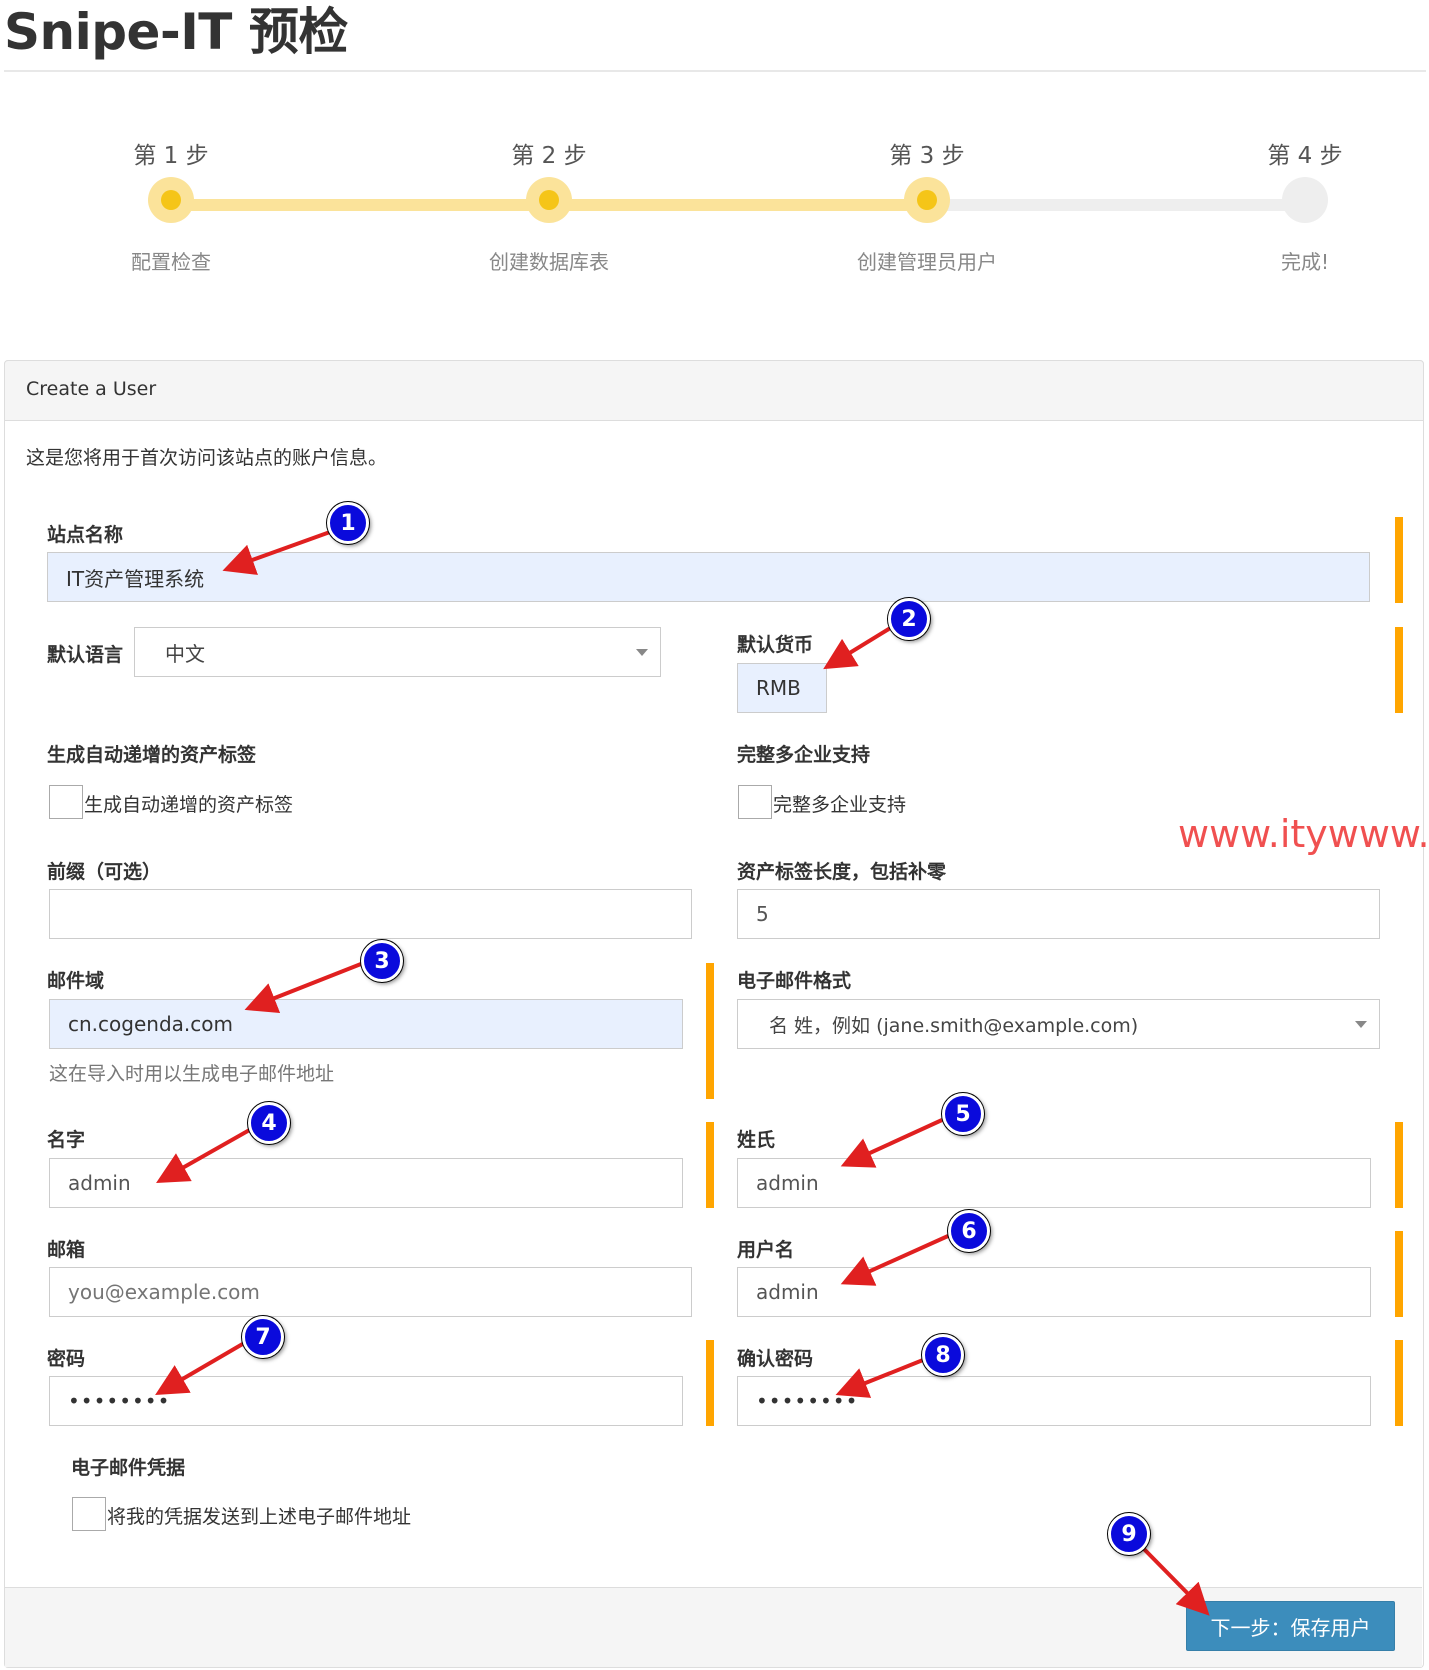 This screenshot has width=1429, height=1670. Describe the element at coordinates (909, 619) in the screenshot. I see `annotation-badge-2: 2` at that location.